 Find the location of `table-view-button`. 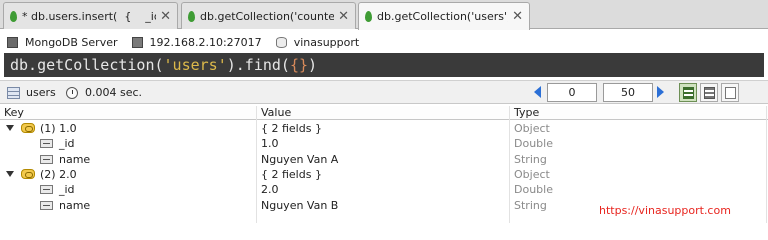

table-view-button is located at coordinates (709, 92).